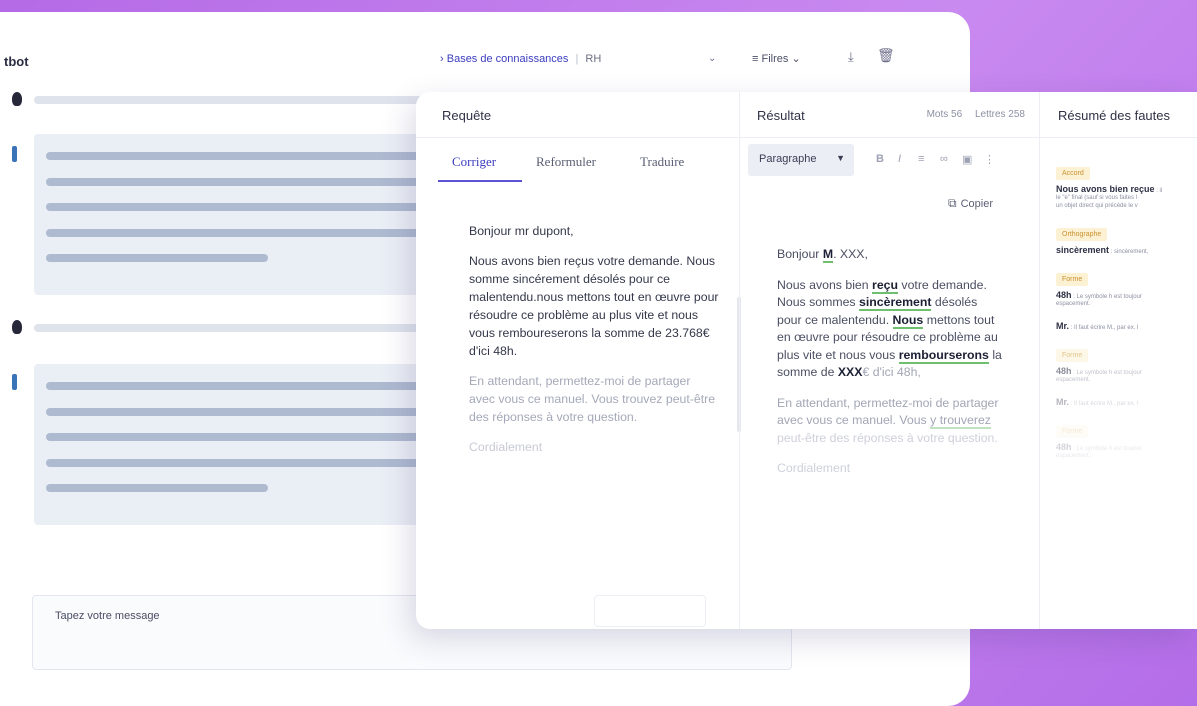  Describe the element at coordinates (840, 158) in the screenshot. I see `caret-down-icon: ▼` at that location.